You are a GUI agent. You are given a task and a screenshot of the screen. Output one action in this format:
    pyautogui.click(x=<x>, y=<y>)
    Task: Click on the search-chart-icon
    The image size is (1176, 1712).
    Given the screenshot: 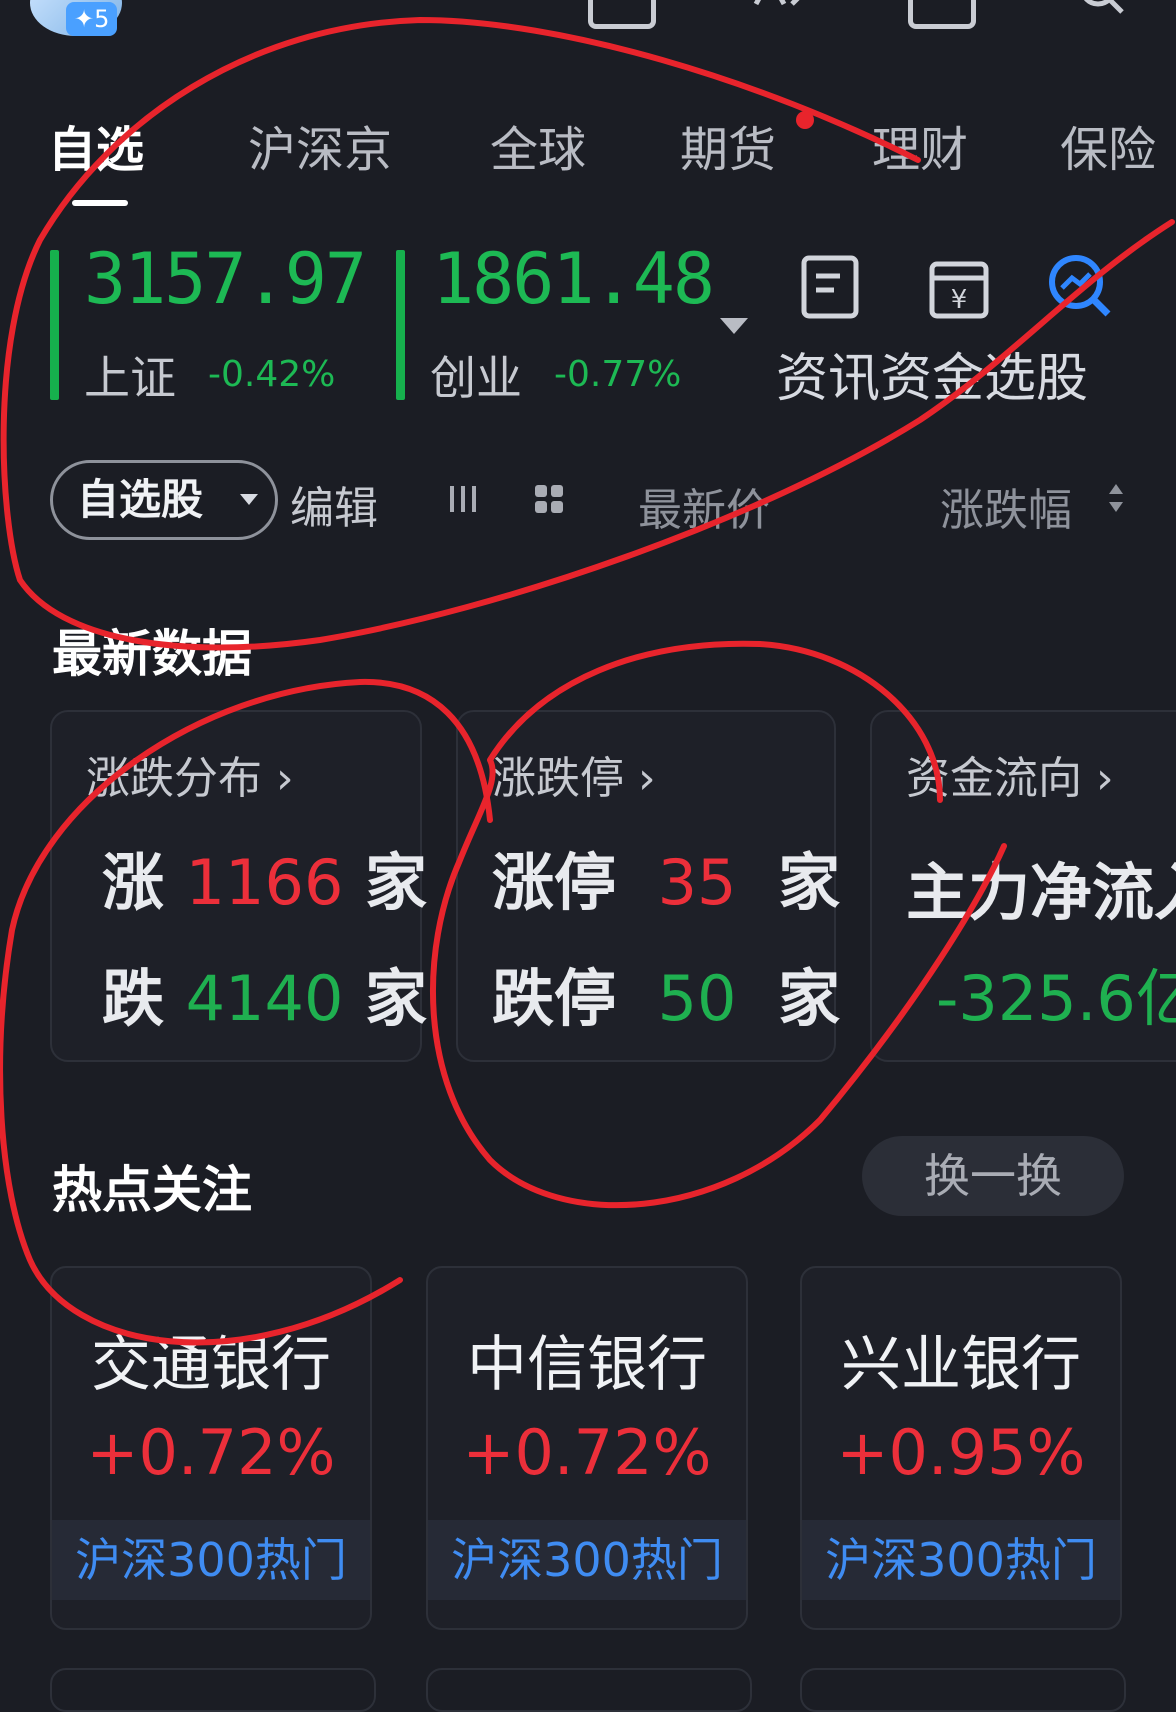 What is the action you would take?
    pyautogui.click(x=1081, y=289)
    